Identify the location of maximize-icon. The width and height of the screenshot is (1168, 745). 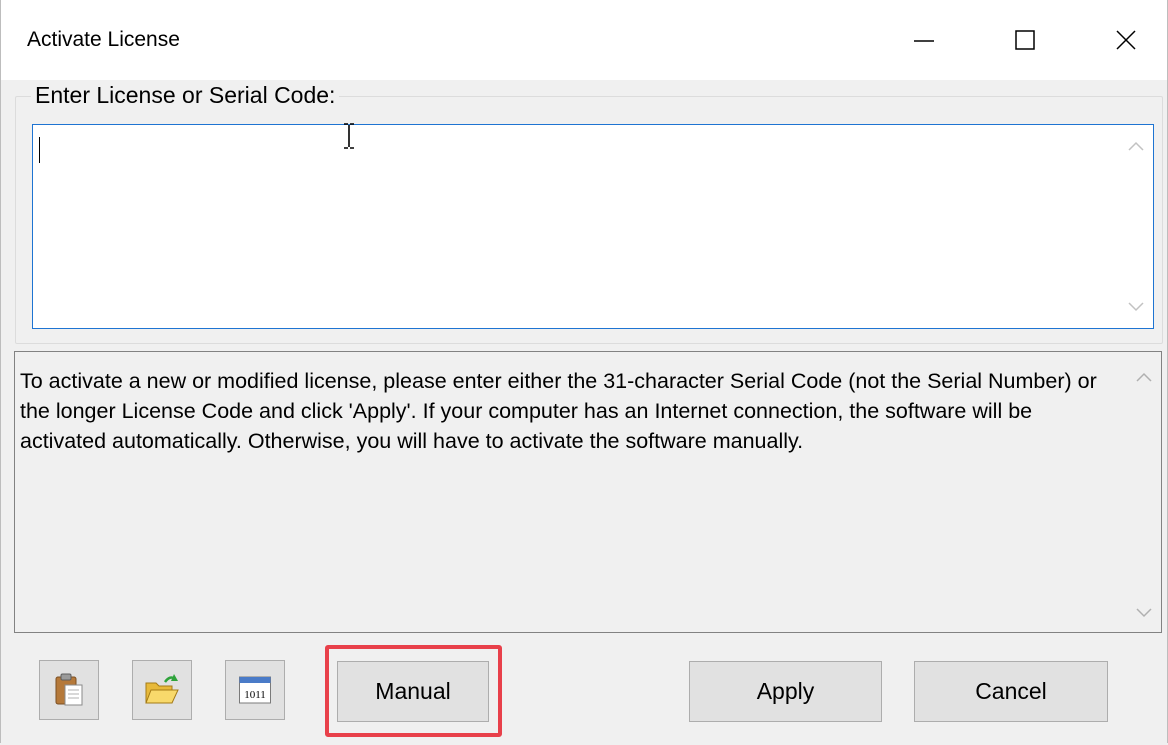
(1025, 40).